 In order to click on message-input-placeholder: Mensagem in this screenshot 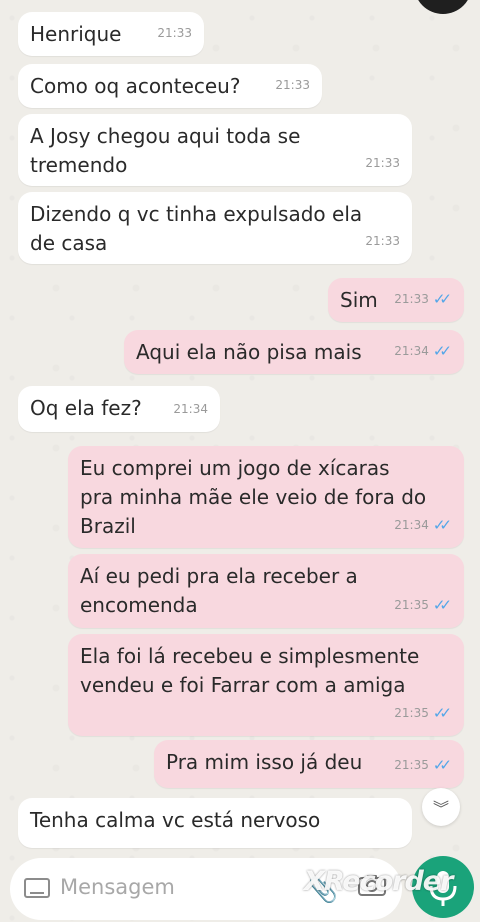, I will do `click(117, 887)`.